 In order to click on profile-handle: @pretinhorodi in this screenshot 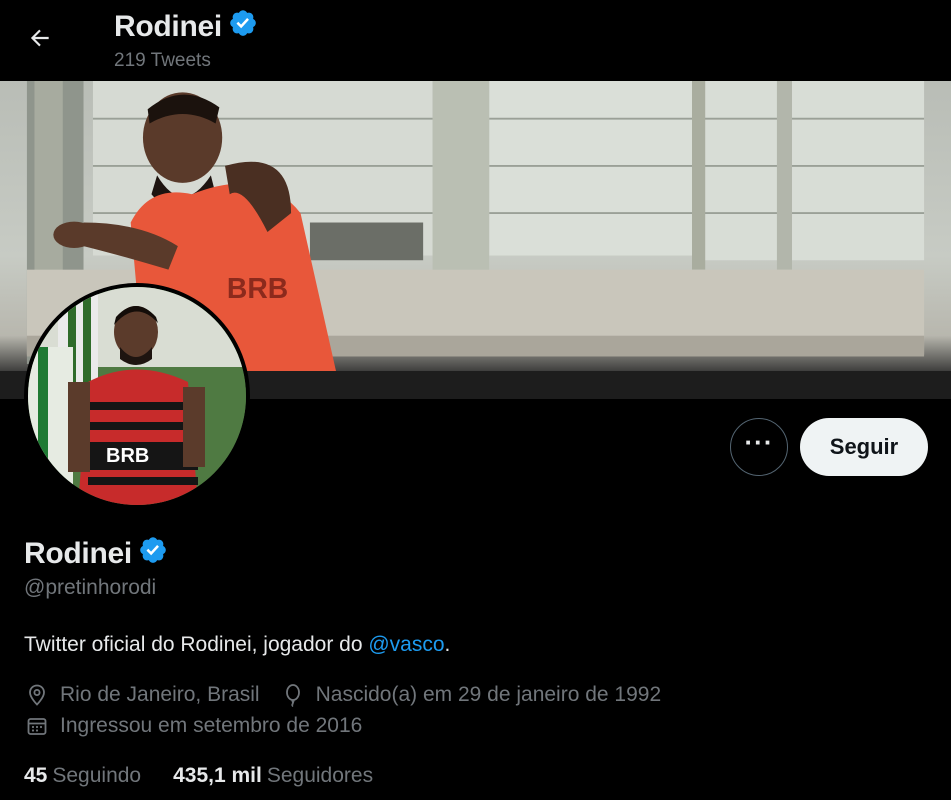, I will do `click(90, 587)`.